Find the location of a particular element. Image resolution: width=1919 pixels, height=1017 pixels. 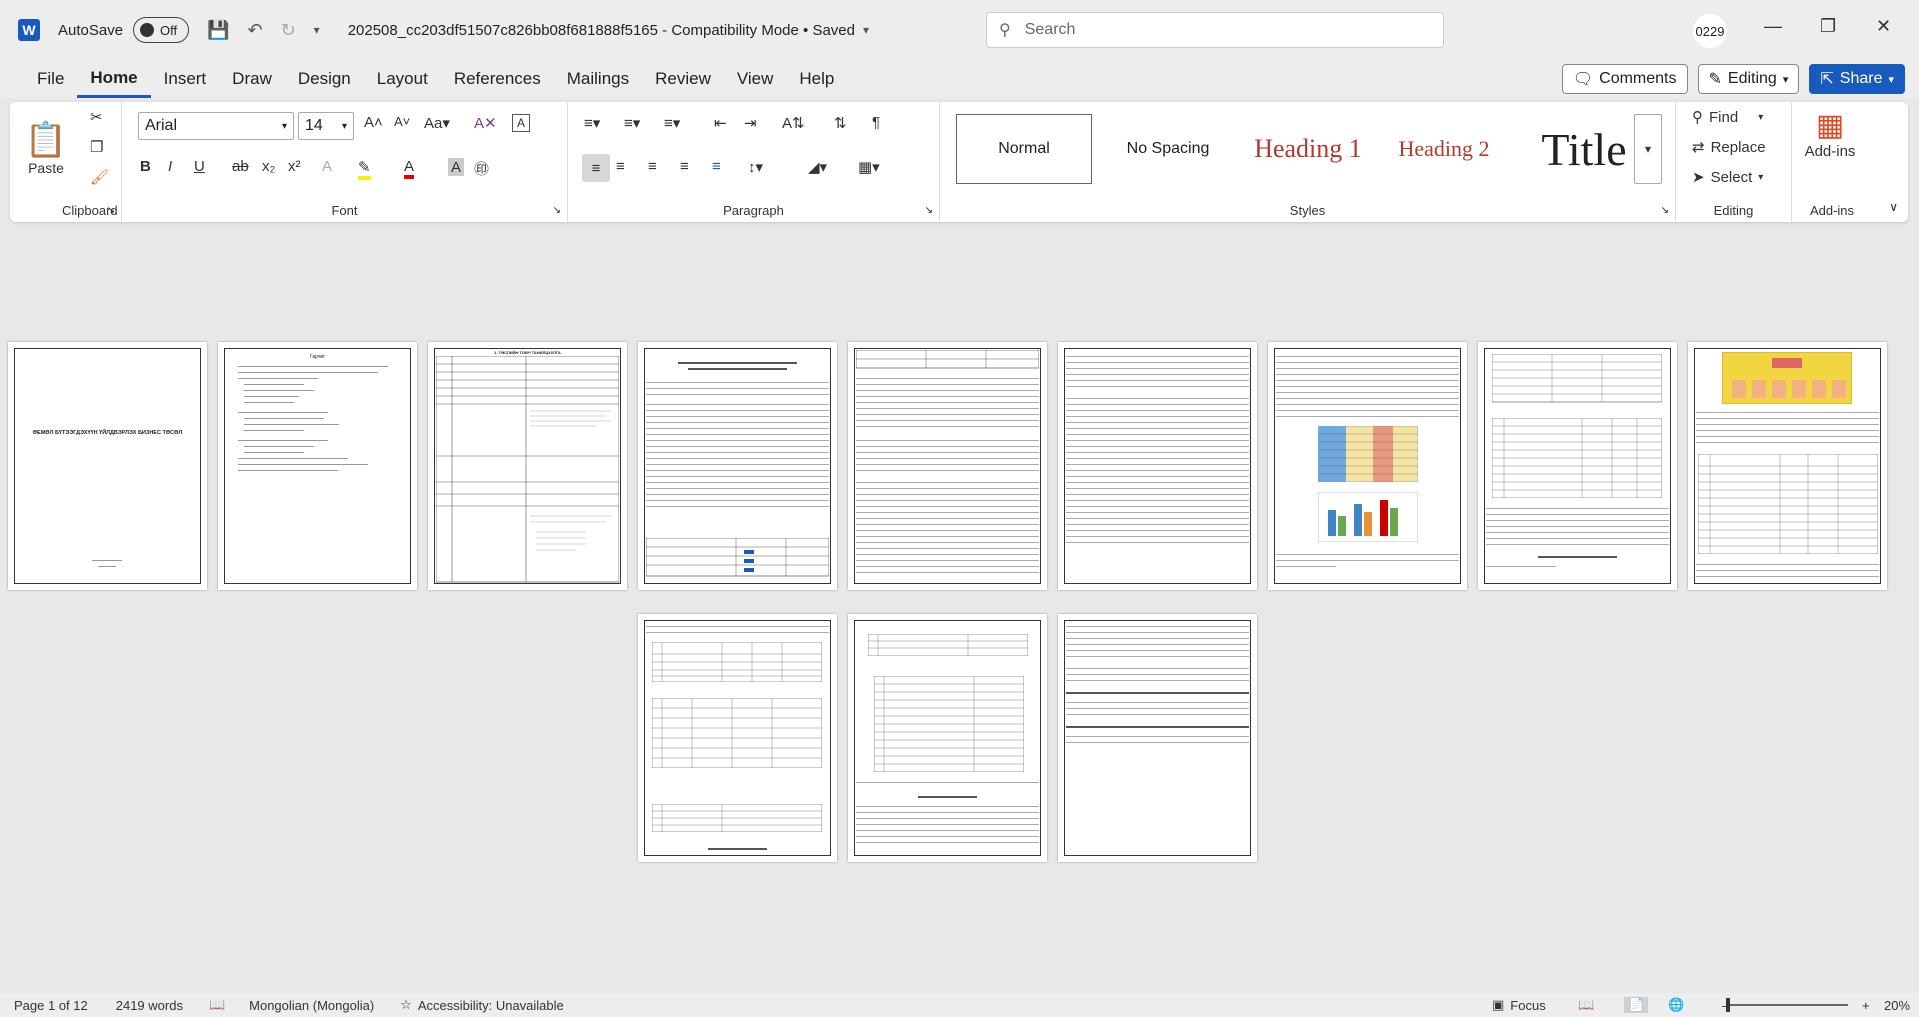

collapse-ribbon-icon: ∨ is located at coordinates (1893, 207).